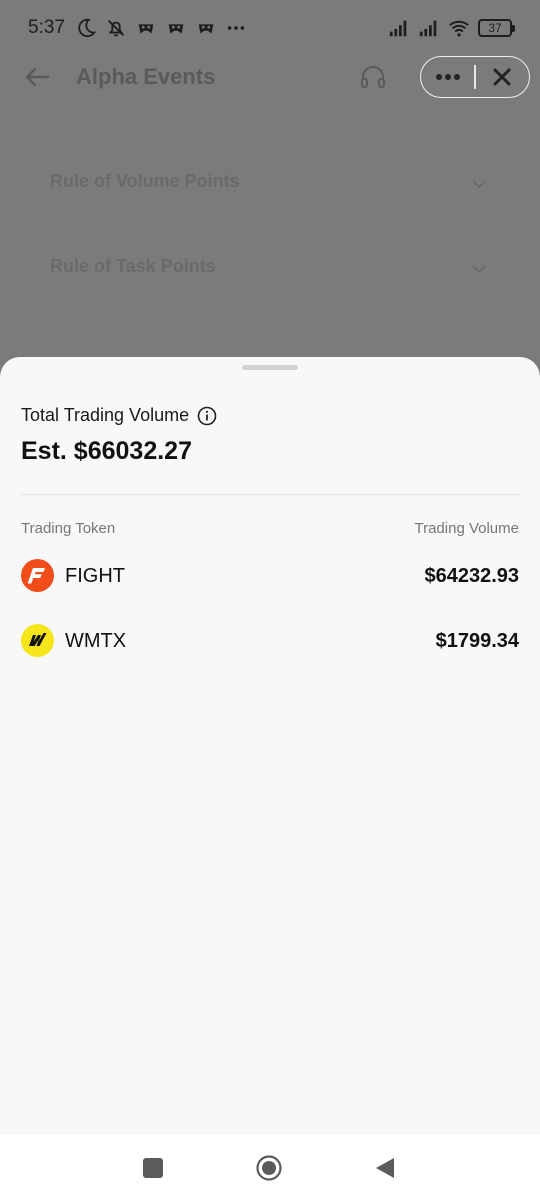 The image size is (540, 1200). What do you see at coordinates (153, 1168) in the screenshot?
I see `recents-square-icon` at bounding box center [153, 1168].